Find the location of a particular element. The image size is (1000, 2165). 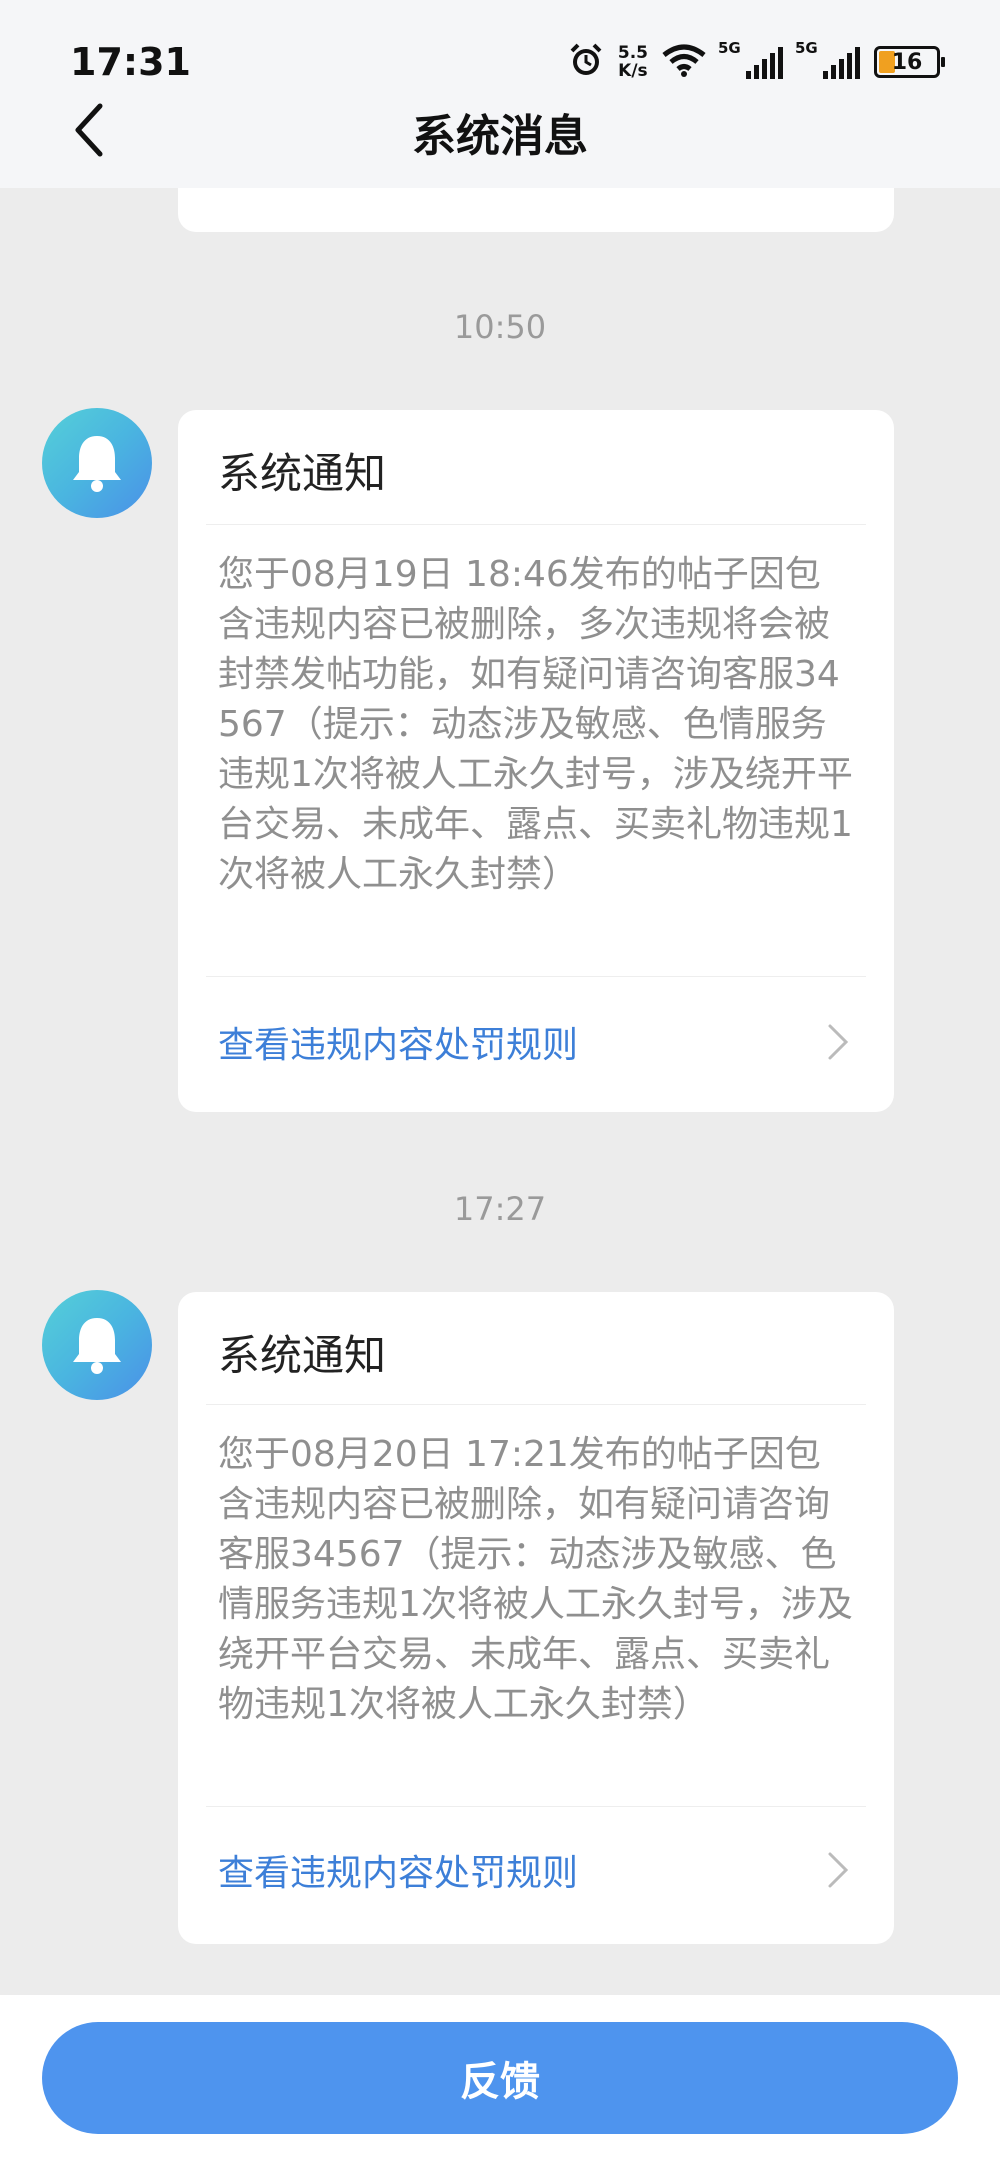

net-speed: 5.5 K/s is located at coordinates (633, 62).